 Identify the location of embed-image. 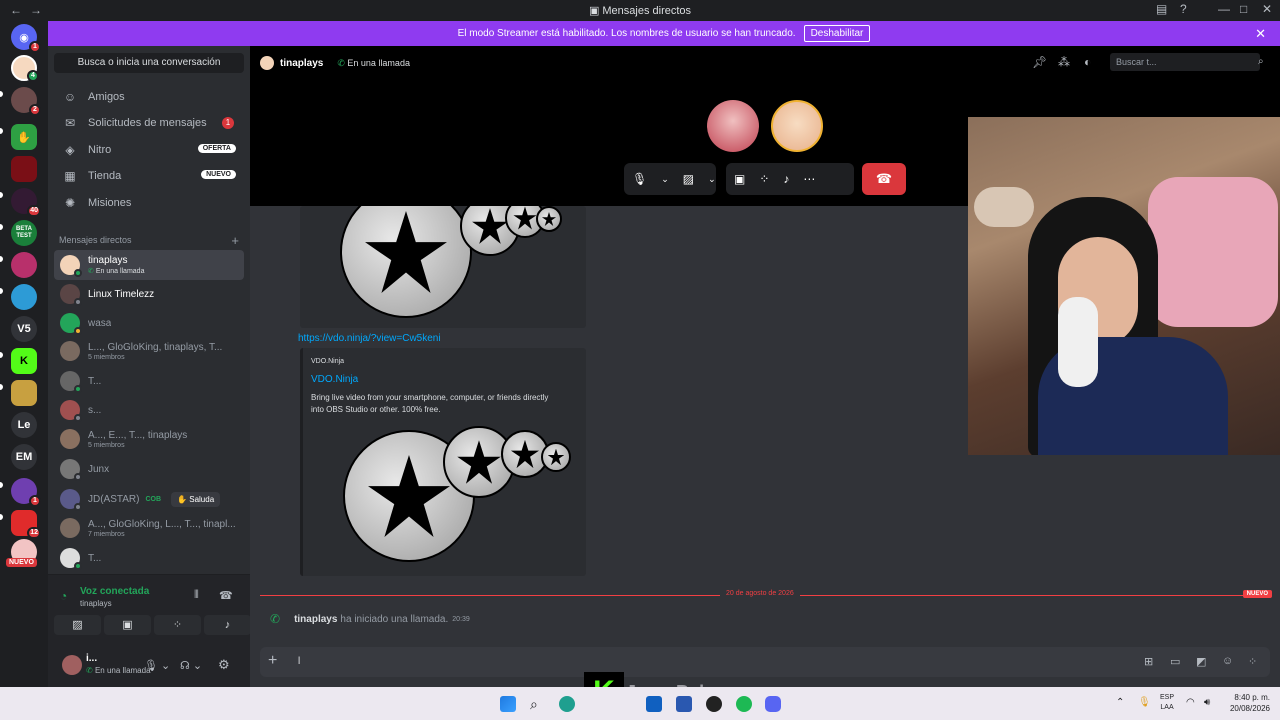
(443, 267).